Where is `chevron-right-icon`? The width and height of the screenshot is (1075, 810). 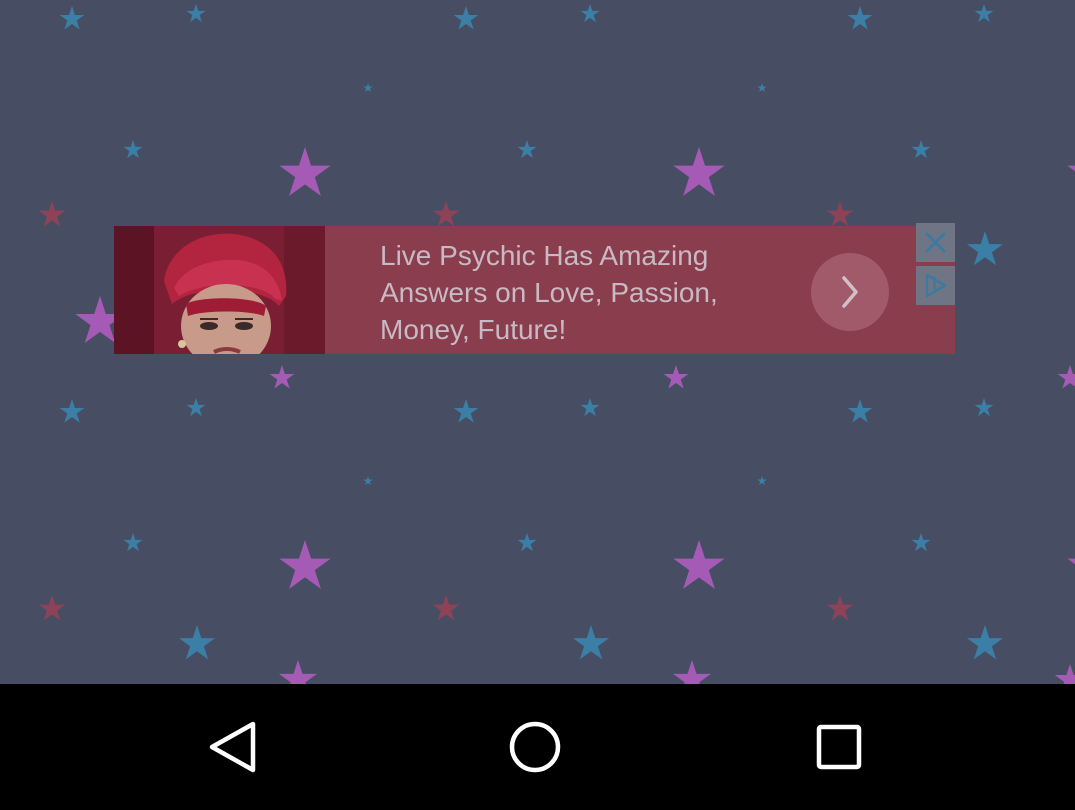
chevron-right-icon is located at coordinates (850, 292).